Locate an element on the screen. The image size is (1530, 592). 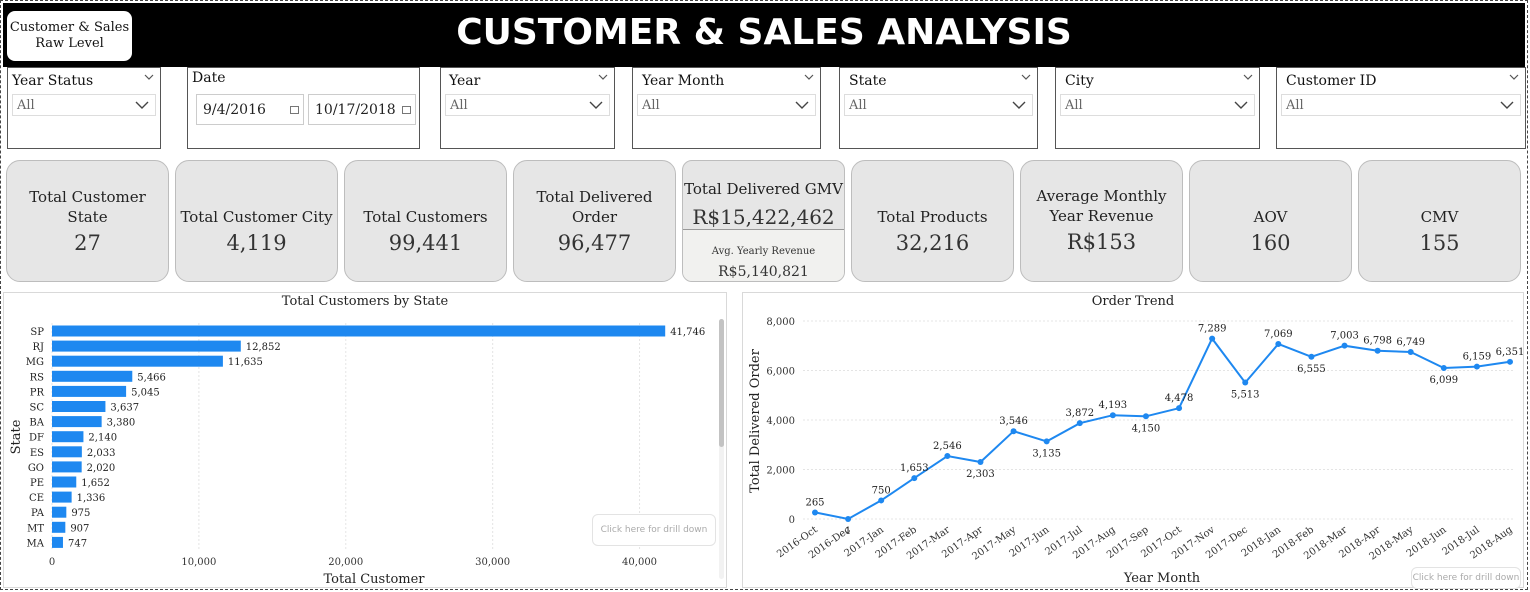
order-trend-data-label: 5,513 is located at coordinates (1245, 395).